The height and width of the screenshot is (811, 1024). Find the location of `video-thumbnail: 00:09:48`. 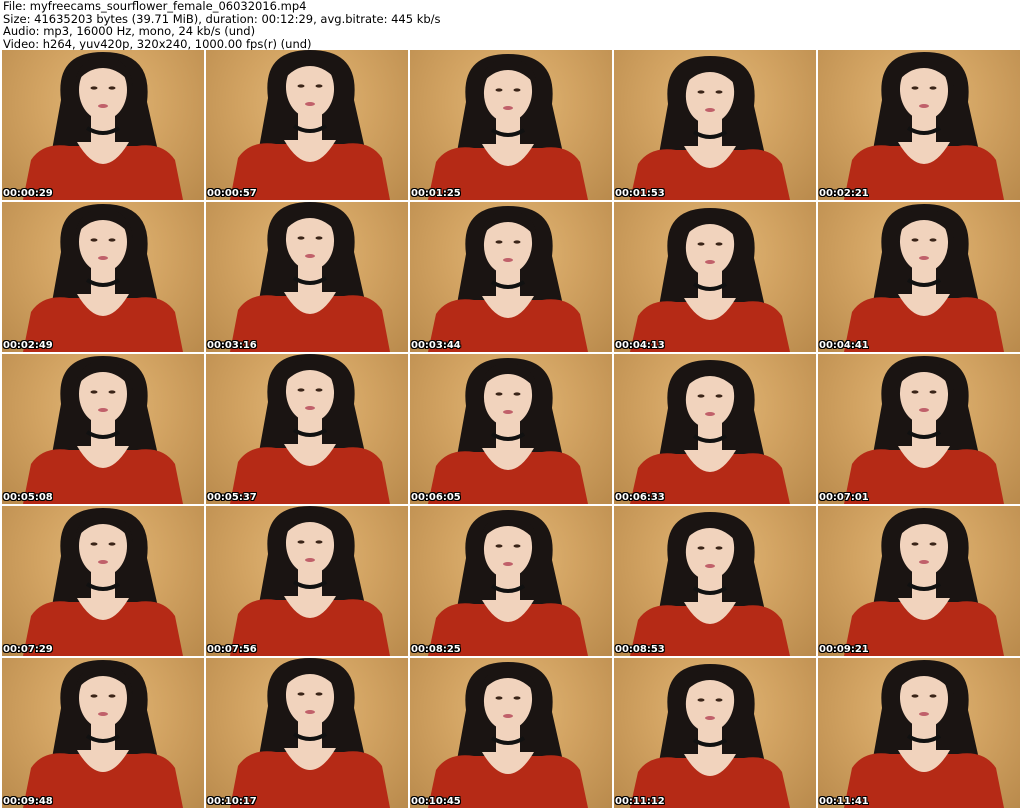

video-thumbnail: 00:09:48 is located at coordinates (103, 733).